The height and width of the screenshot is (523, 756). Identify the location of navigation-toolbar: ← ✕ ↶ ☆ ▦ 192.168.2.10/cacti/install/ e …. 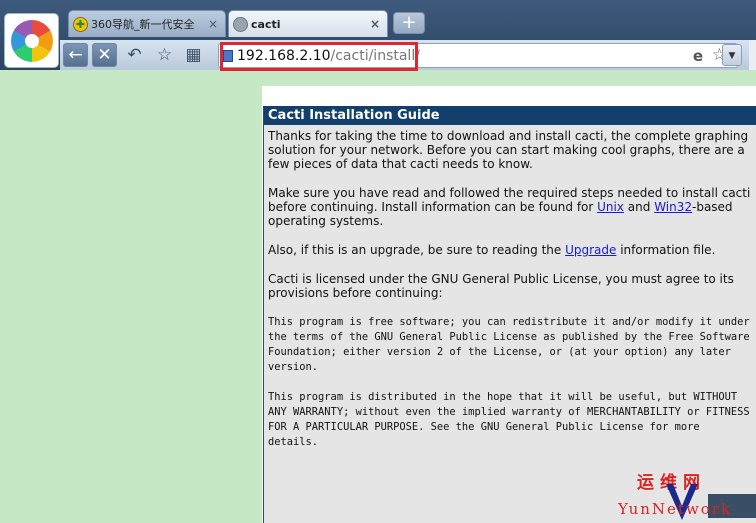
(408, 55).